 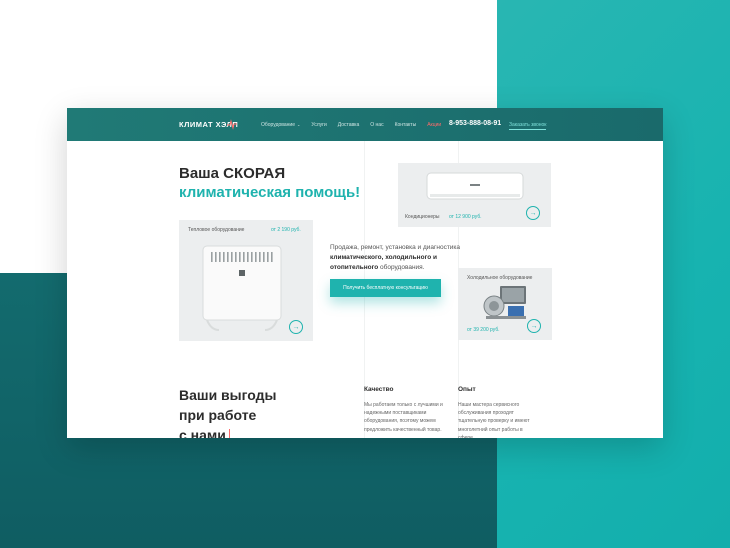 I want to click on card-price: от 12 900 руб., so click(x=465, y=217).